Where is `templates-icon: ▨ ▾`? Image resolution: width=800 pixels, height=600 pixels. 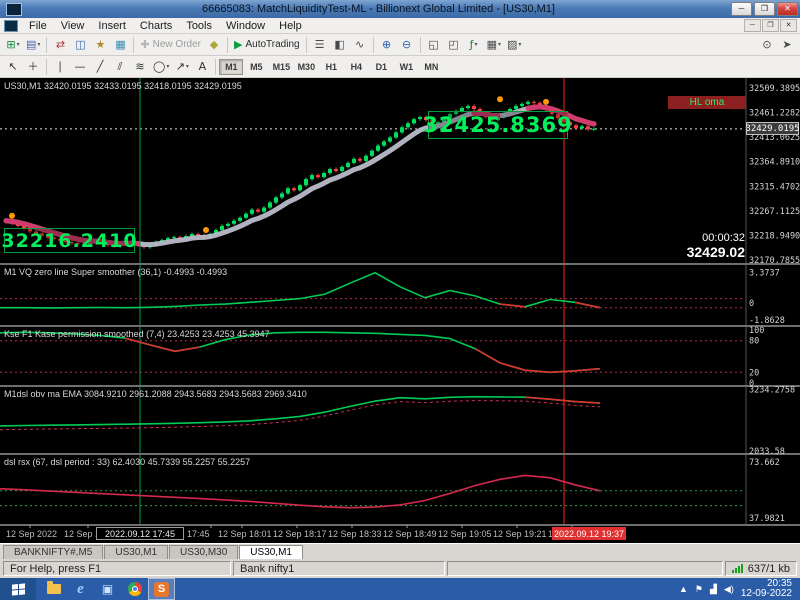 templates-icon: ▨ ▾ is located at coordinates (514, 45).